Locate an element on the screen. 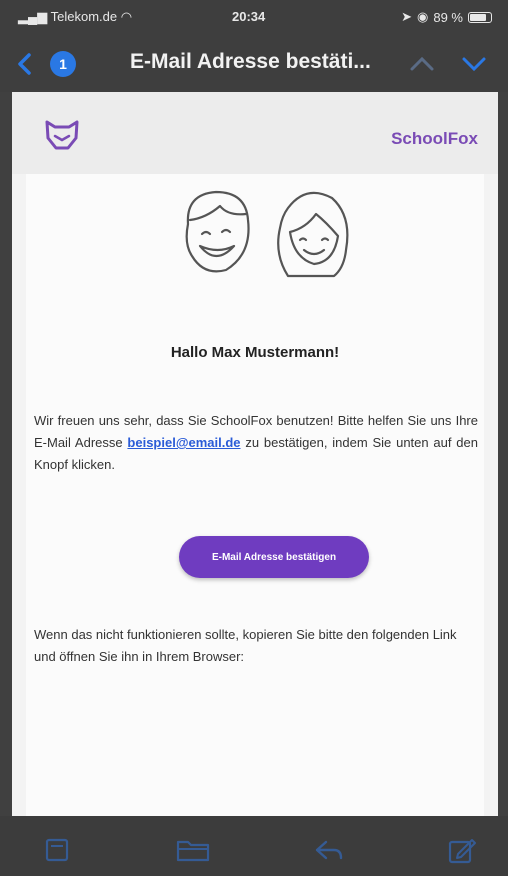  fox-logo-icon is located at coordinates (62, 135).